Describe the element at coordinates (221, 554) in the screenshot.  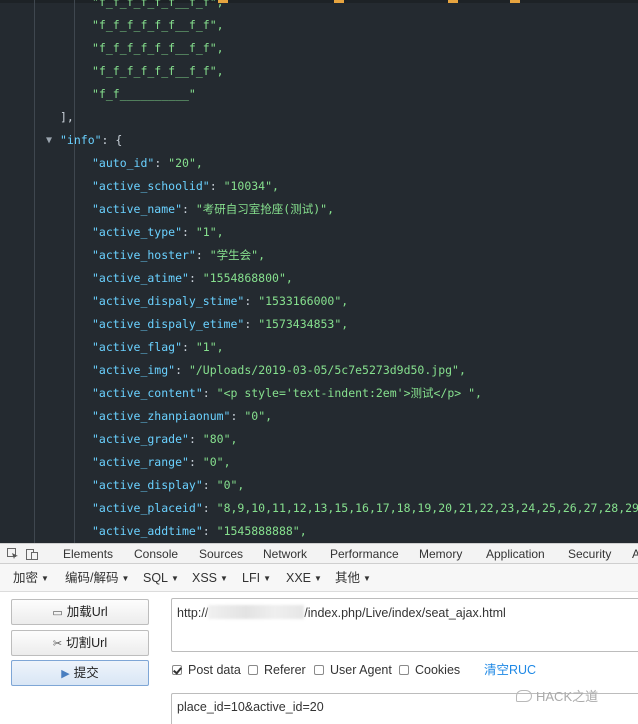
I see `devtools-tab-sources: Sources` at that location.